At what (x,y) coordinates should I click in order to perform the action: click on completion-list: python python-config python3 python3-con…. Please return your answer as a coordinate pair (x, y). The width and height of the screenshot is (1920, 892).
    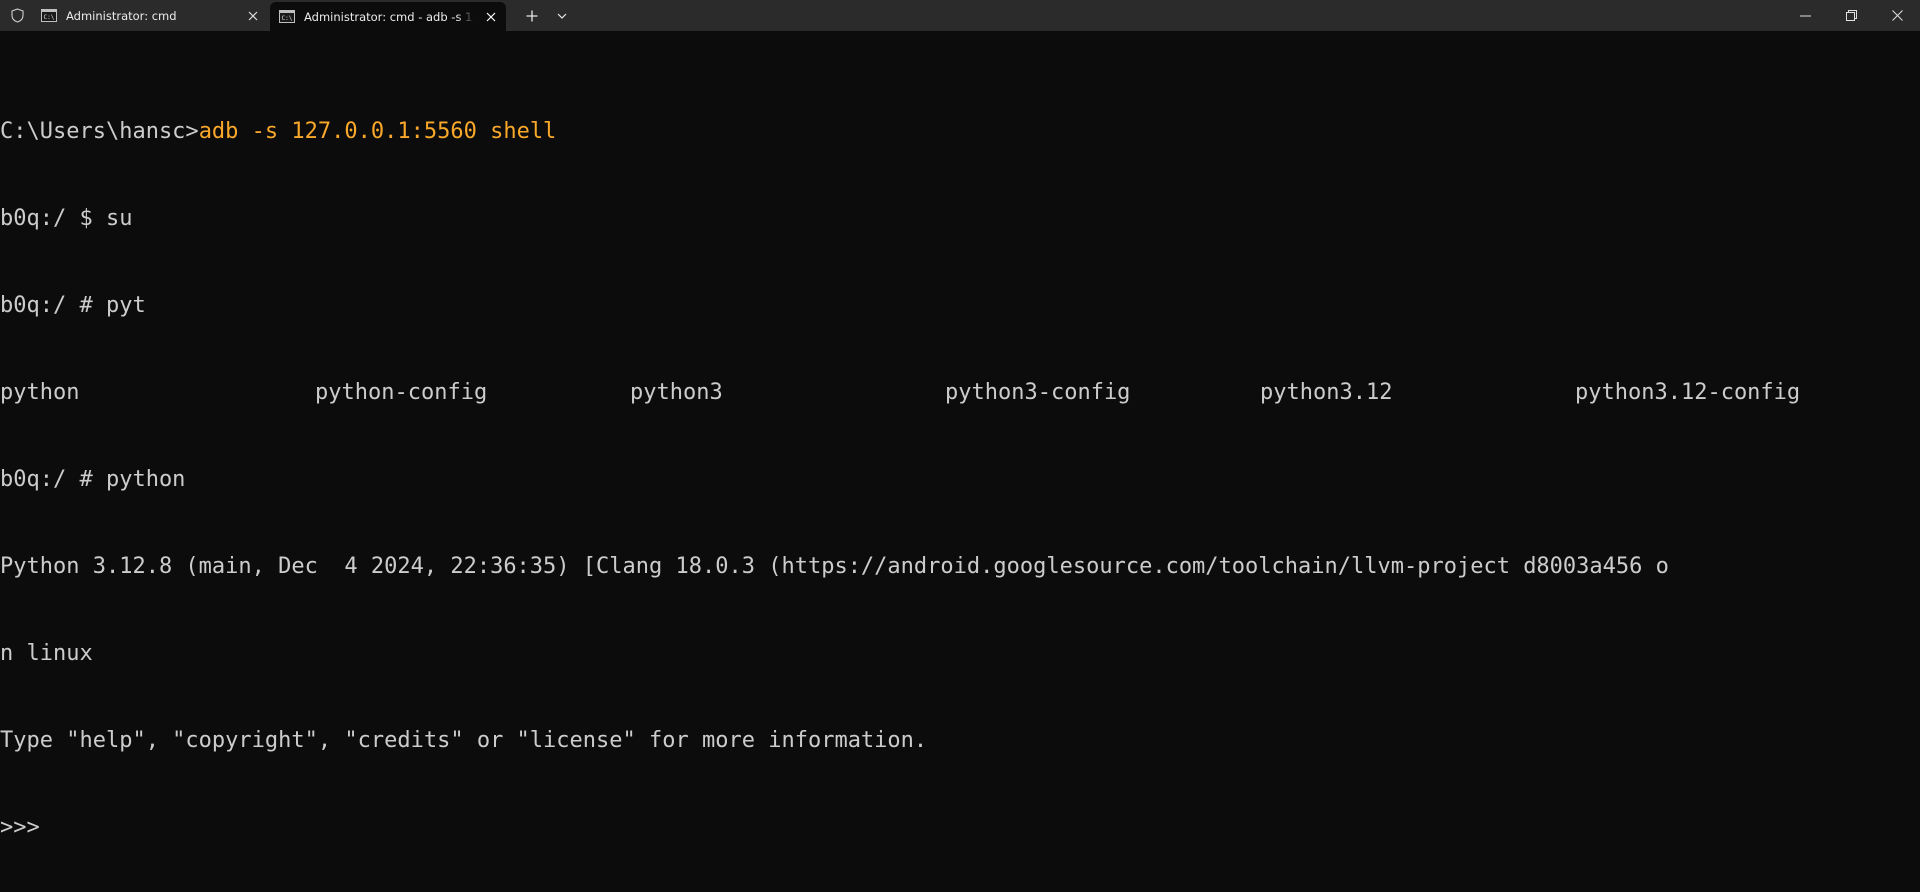
    Looking at the image, I should click on (900, 392).